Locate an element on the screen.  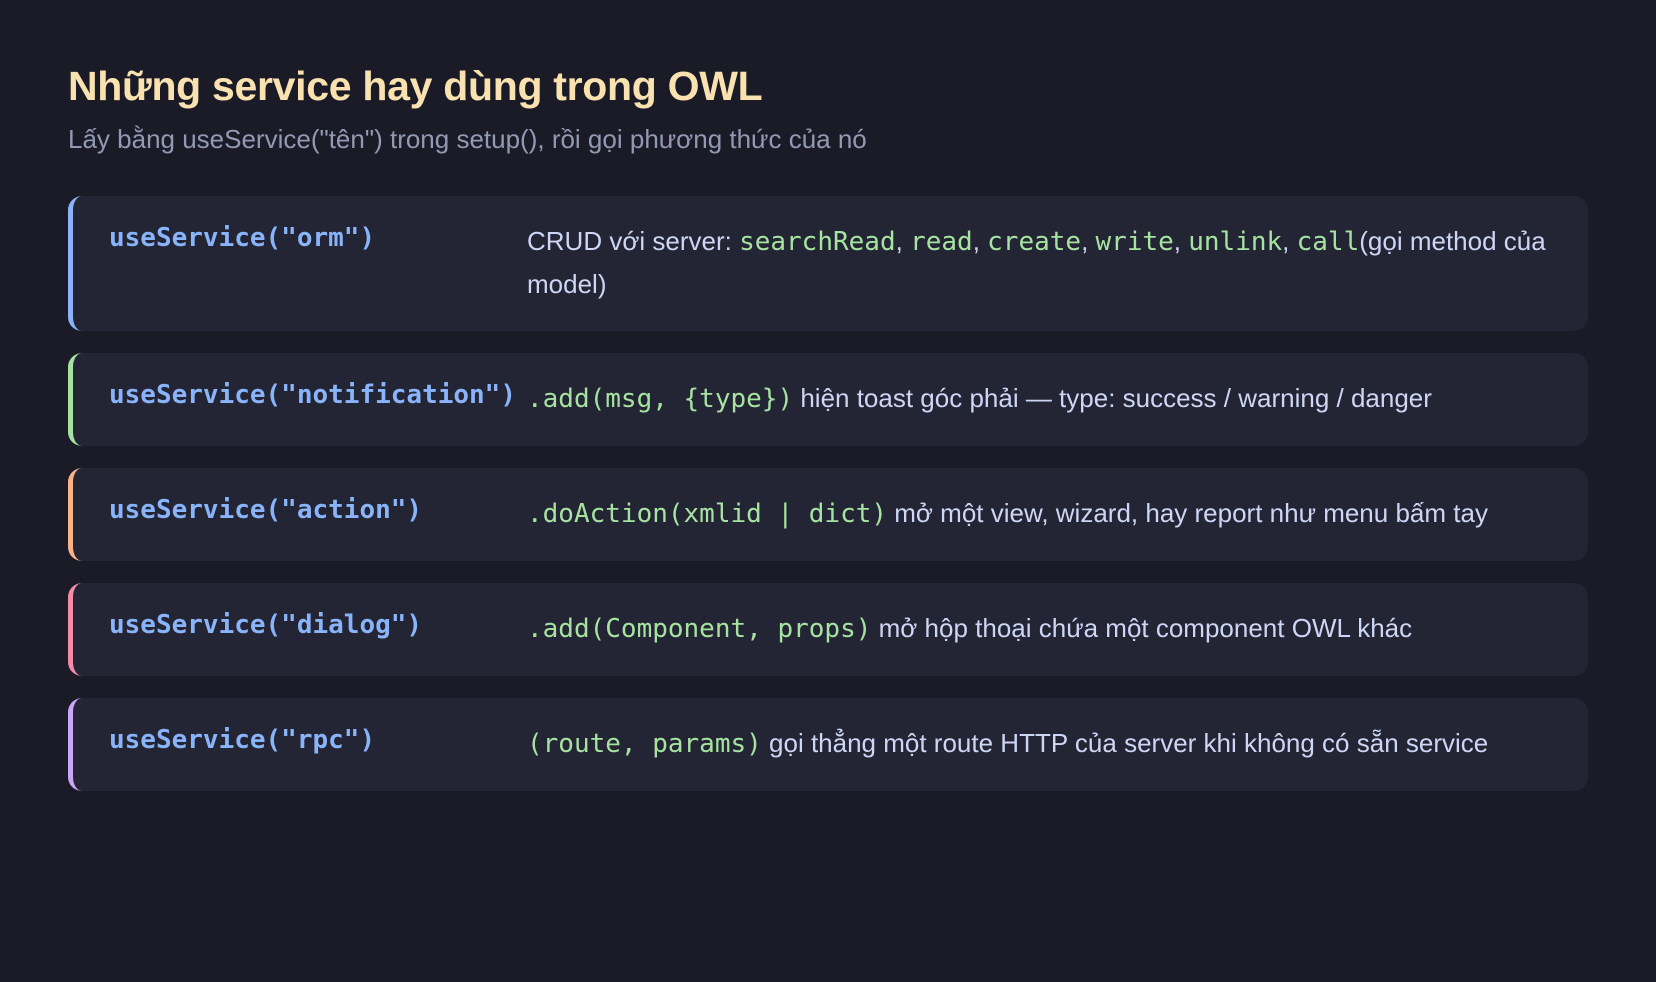
method-write: write is located at coordinates (1134, 242).